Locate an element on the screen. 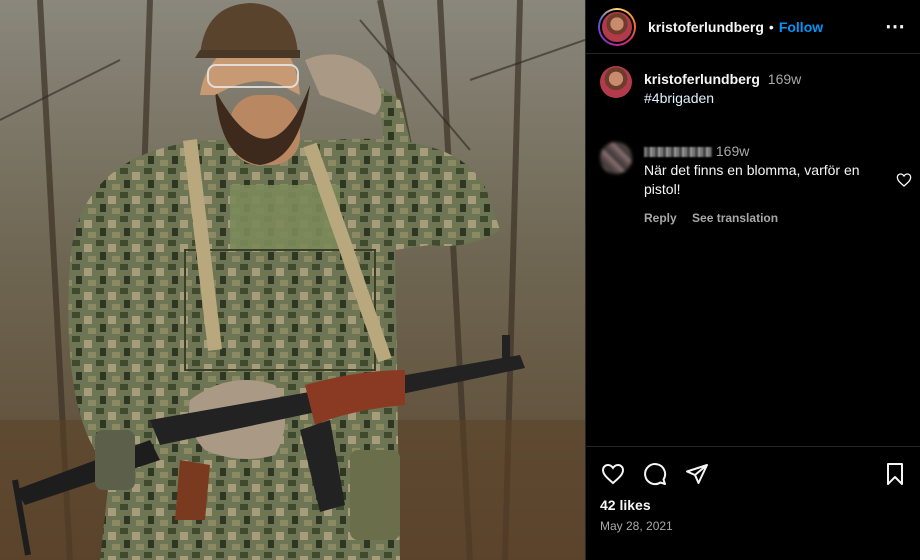 The height and width of the screenshot is (560, 920). likes-count: 42 likes is located at coordinates (753, 505).